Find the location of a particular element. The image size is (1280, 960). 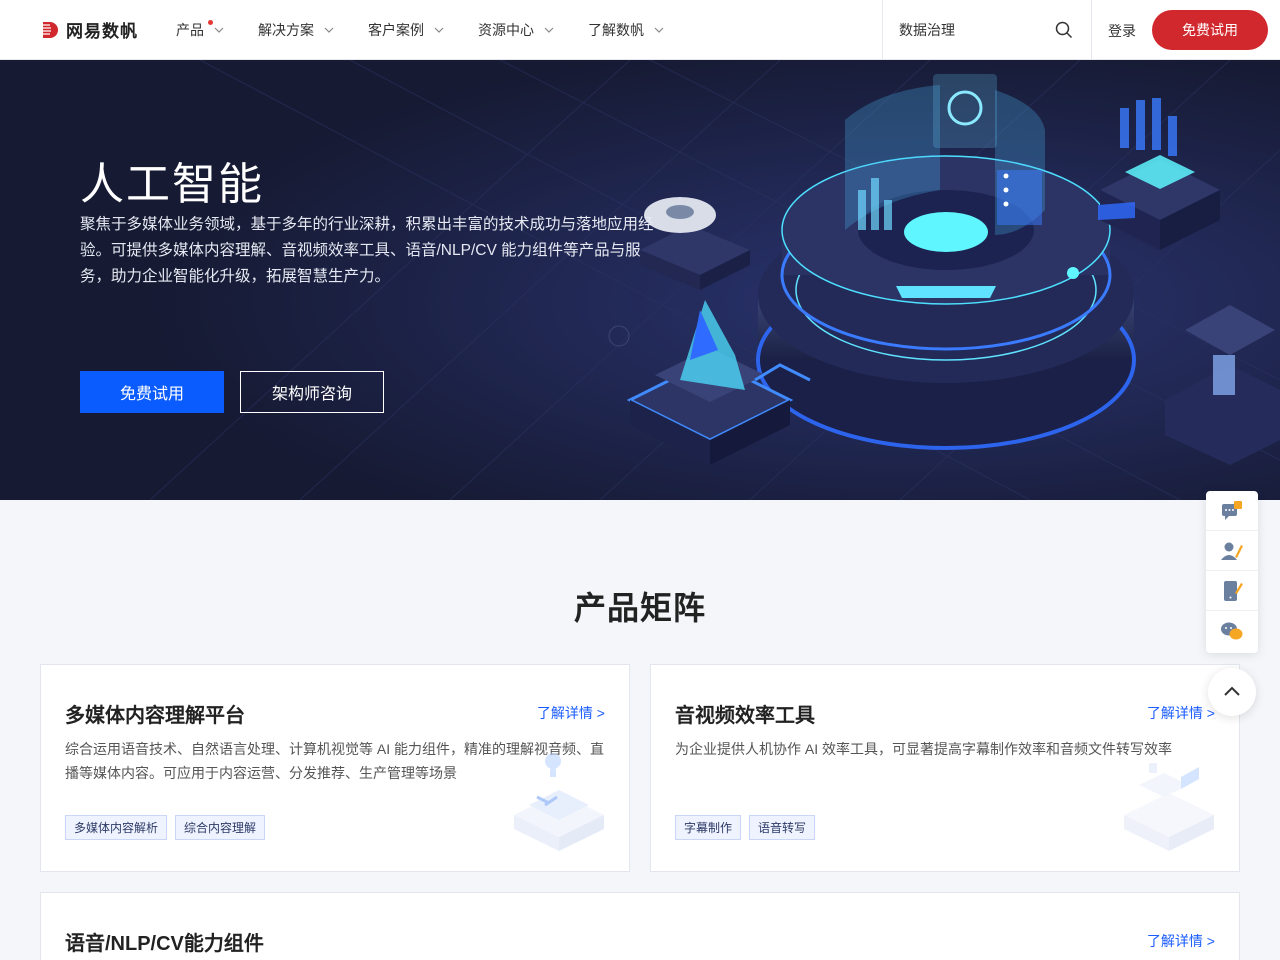

back-to-top-button is located at coordinates (1232, 692).